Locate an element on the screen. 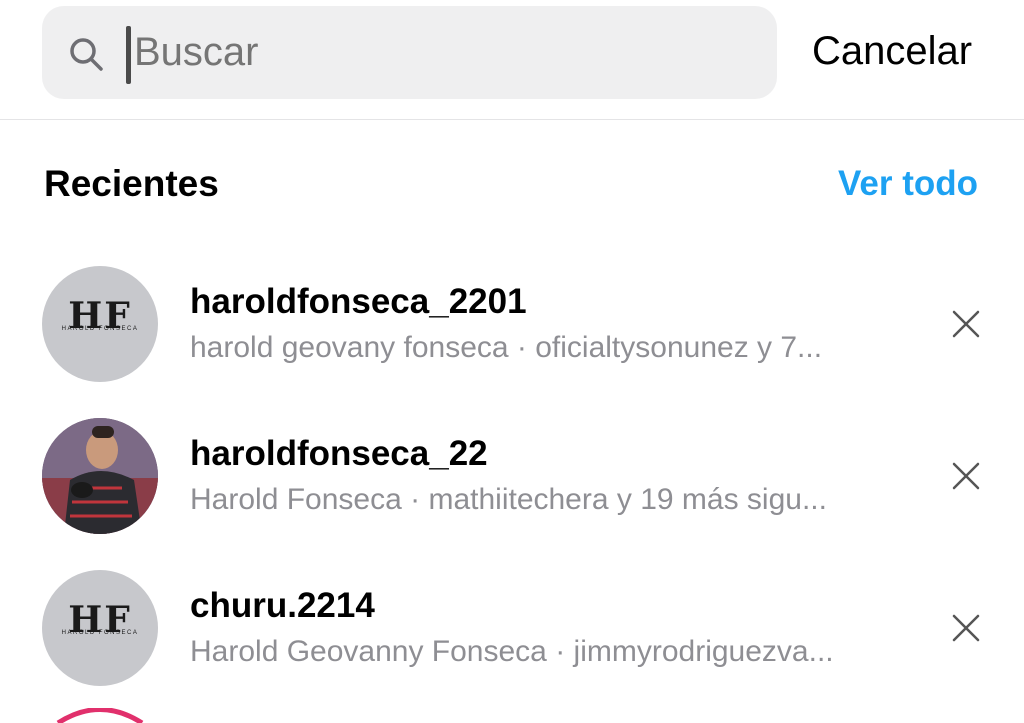 Image resolution: width=1024 pixels, height=723 pixels. text-cursor is located at coordinates (128, 55).